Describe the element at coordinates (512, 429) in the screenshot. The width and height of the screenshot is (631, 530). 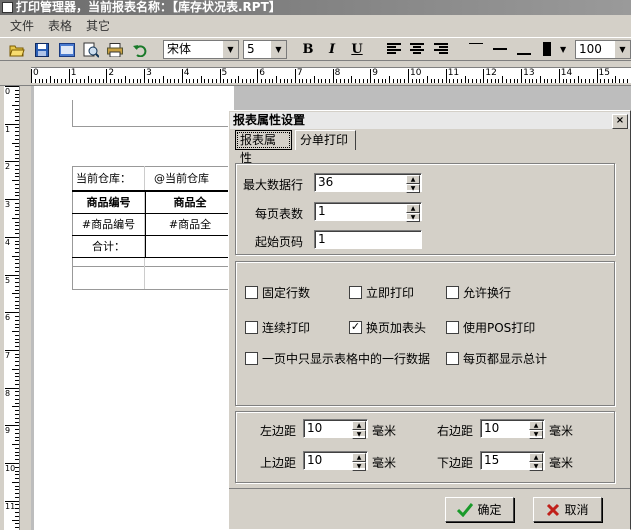
I see `right-margin-input: 10 ▲ ▼` at that location.